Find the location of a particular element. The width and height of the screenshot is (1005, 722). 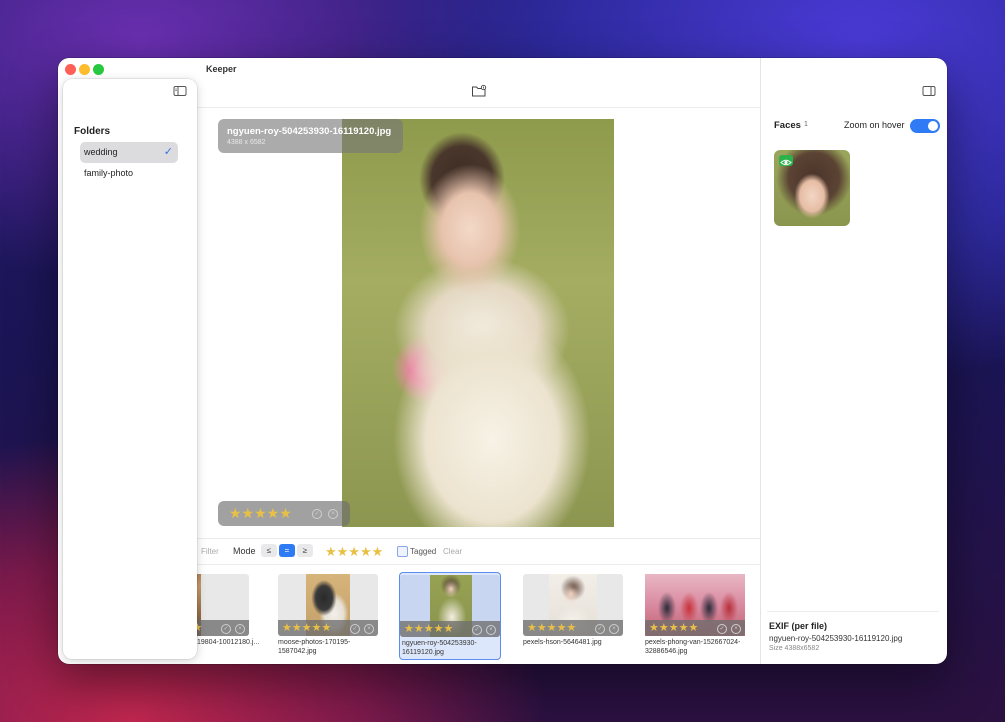

eye-icon is located at coordinates (786, 160).